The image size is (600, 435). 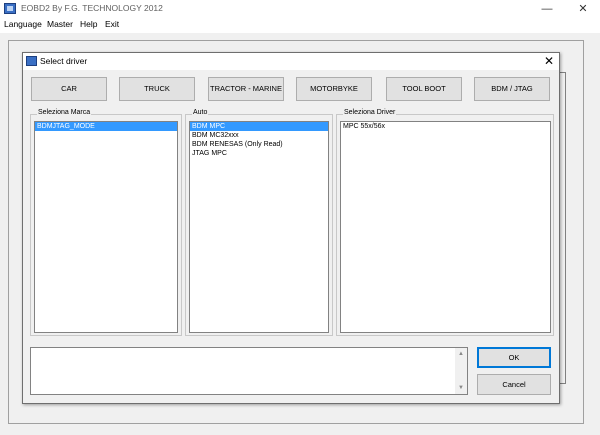 I want to click on driver-list-item: MPC 55x/56x, so click(x=445, y=126).